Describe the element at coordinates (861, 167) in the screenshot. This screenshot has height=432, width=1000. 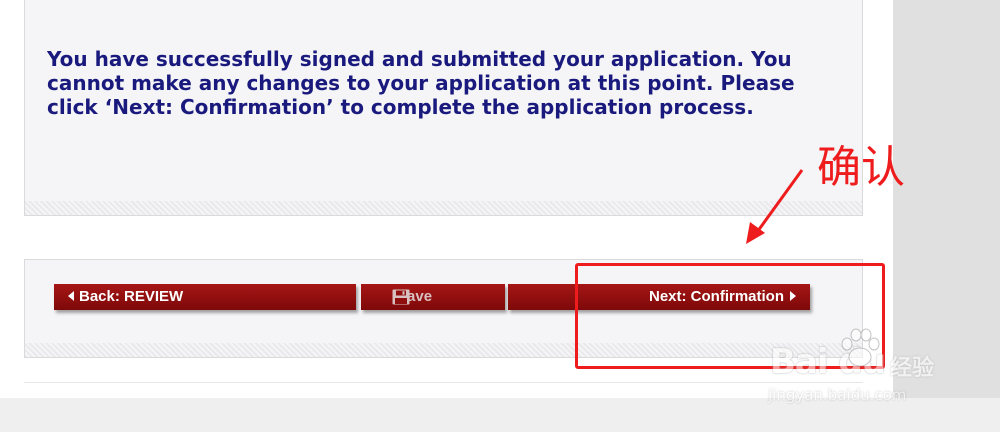
I see `annotation-label: 确认` at that location.